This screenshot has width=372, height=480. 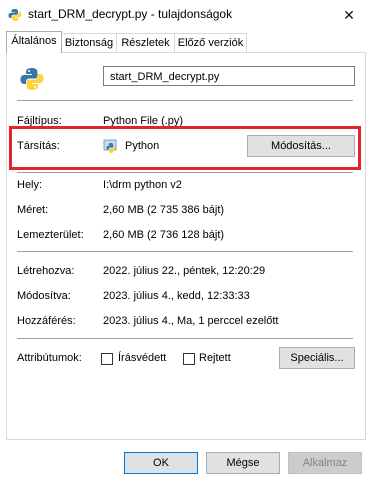 I want to click on accessed-value: 2023. július 4., Ma, 1 perccel ezelőtt, so click(x=191, y=321).